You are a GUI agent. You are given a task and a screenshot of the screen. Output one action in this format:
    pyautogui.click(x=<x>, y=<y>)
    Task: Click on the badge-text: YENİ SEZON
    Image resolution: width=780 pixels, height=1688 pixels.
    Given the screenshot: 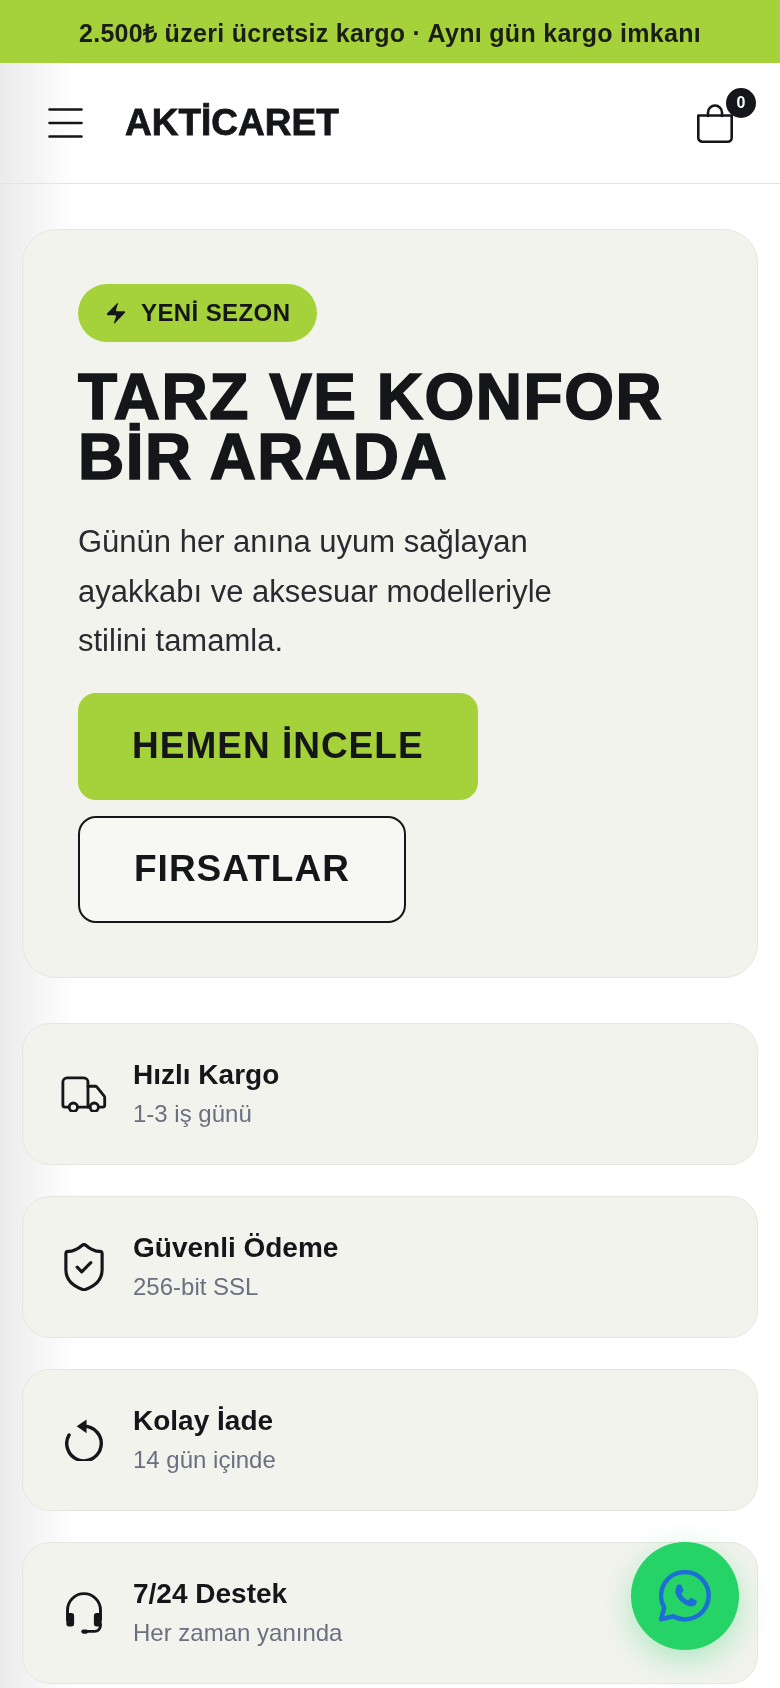 What is the action you would take?
    pyautogui.click(x=216, y=313)
    